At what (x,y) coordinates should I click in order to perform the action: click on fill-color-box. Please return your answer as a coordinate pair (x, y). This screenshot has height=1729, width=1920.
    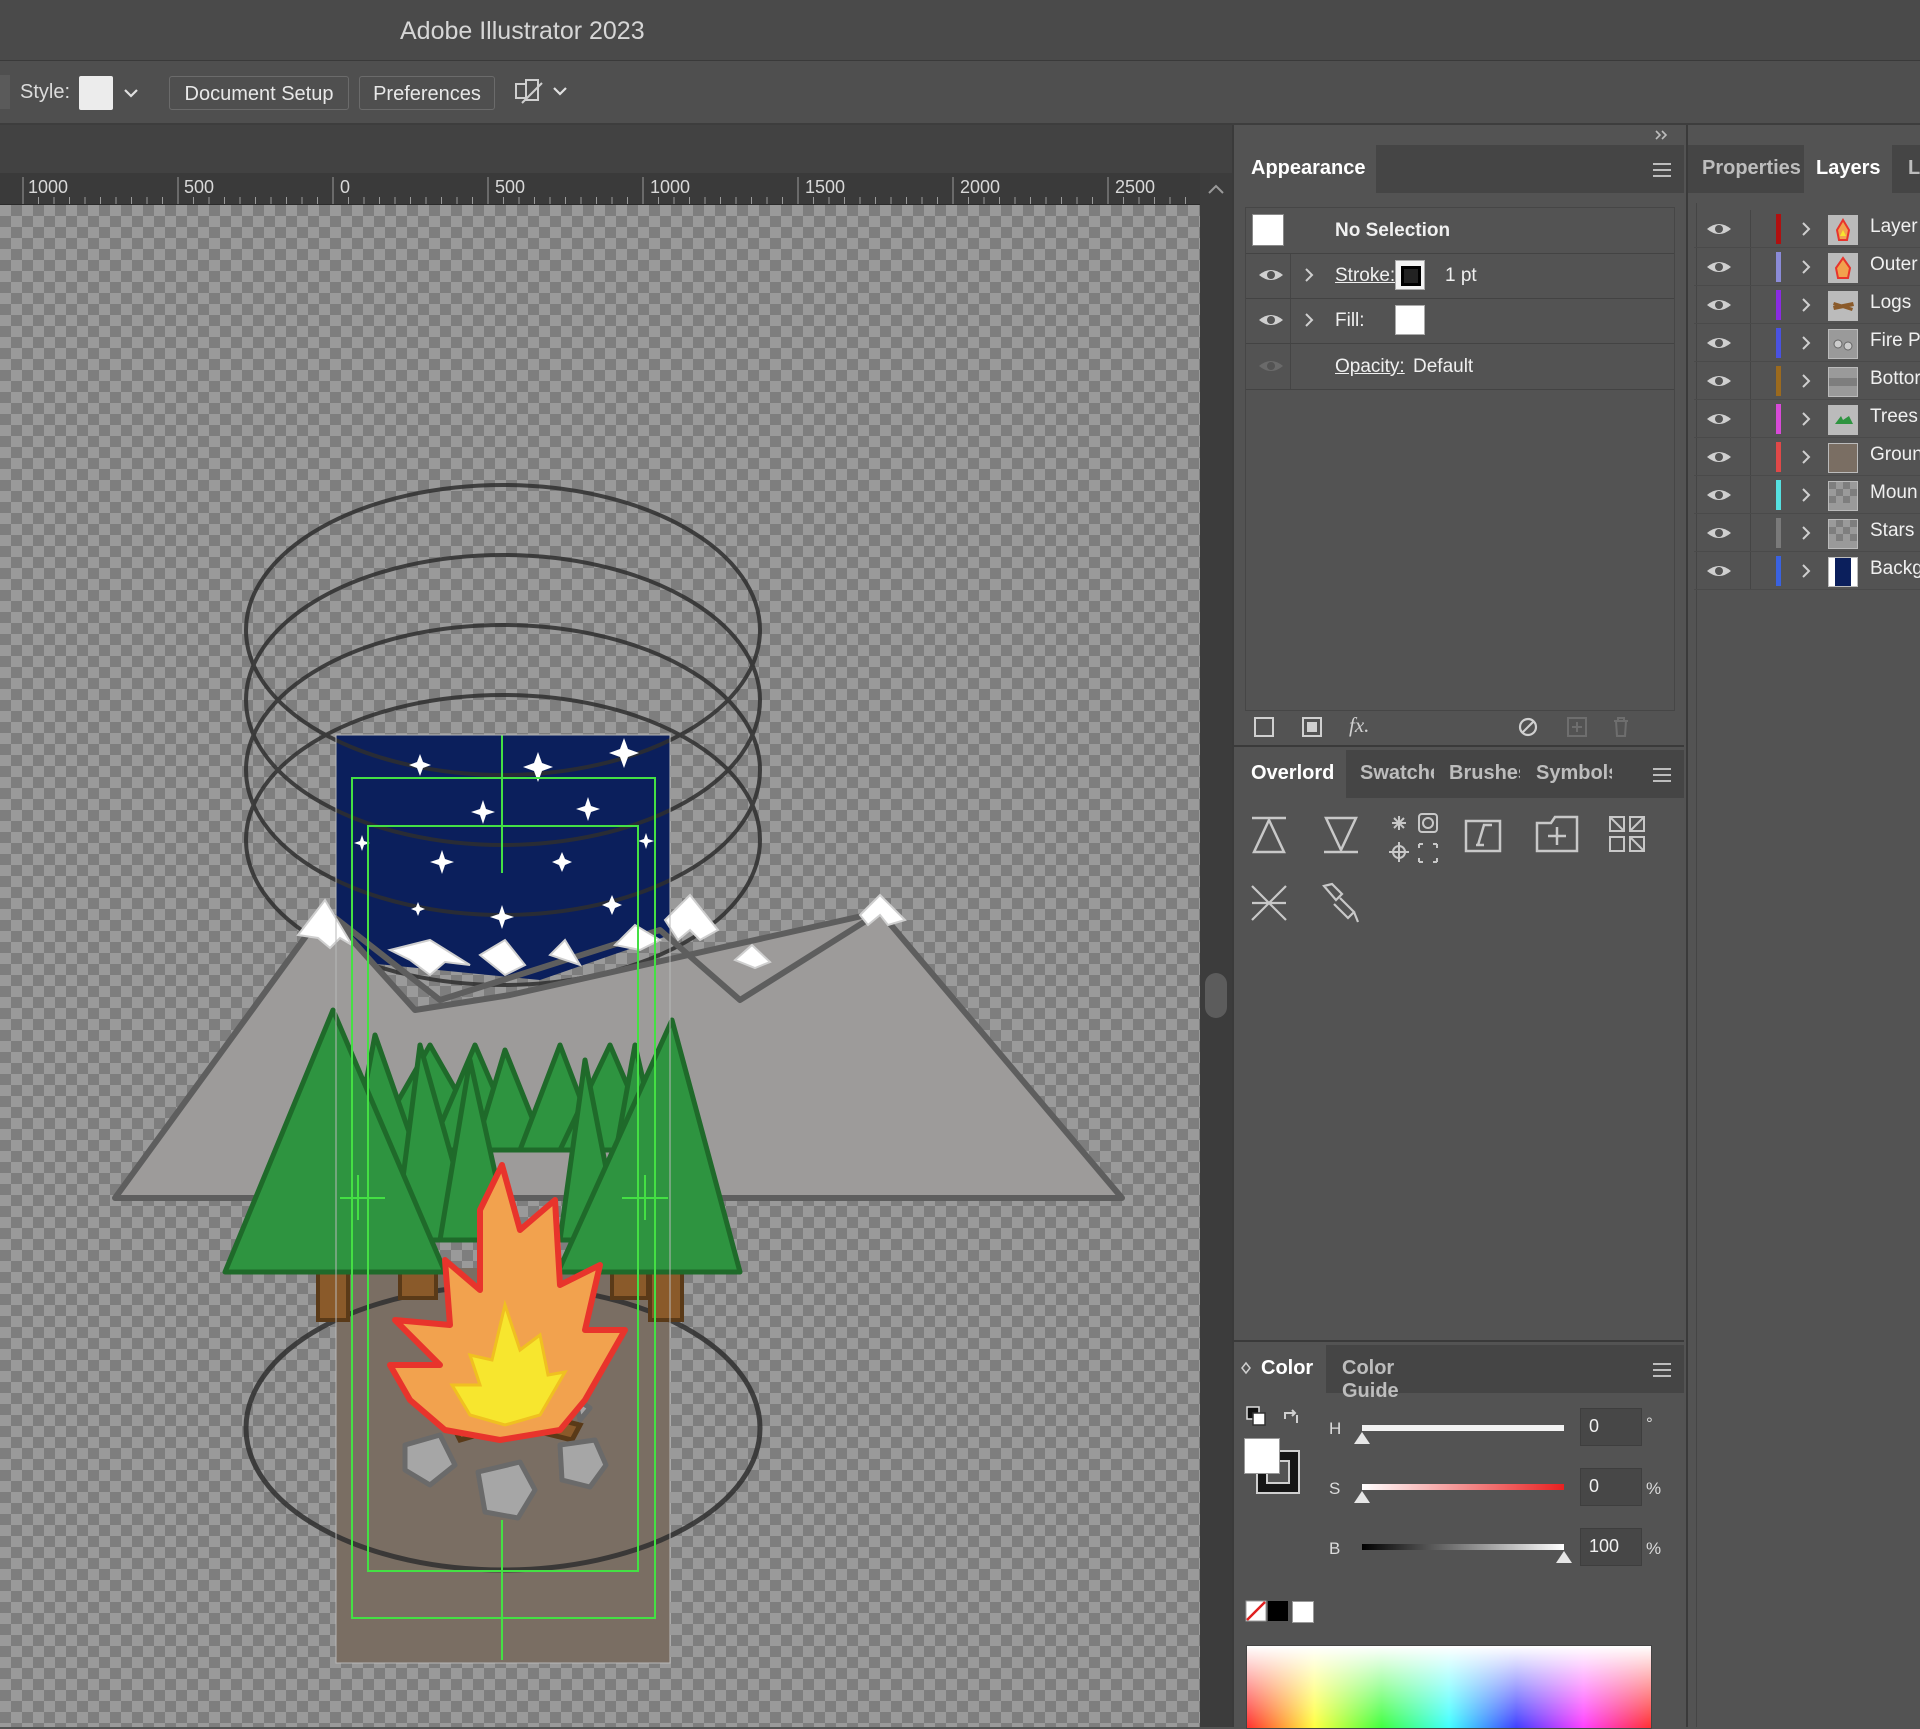
    Looking at the image, I should click on (1262, 1456).